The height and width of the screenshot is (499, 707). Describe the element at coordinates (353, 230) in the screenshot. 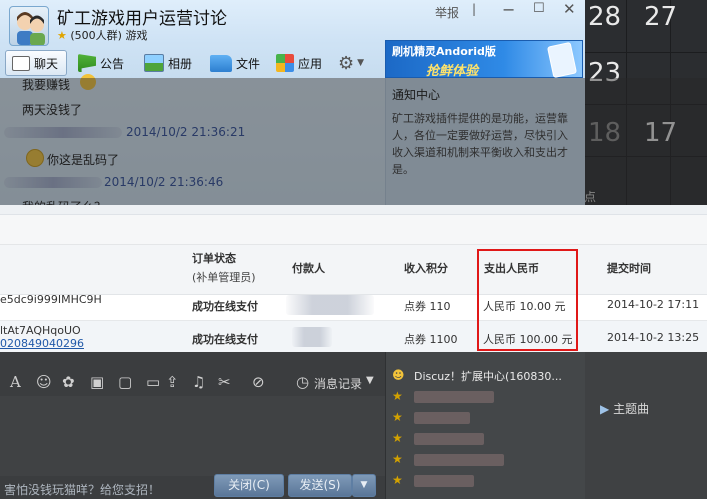

I see `panel-header-strip` at that location.